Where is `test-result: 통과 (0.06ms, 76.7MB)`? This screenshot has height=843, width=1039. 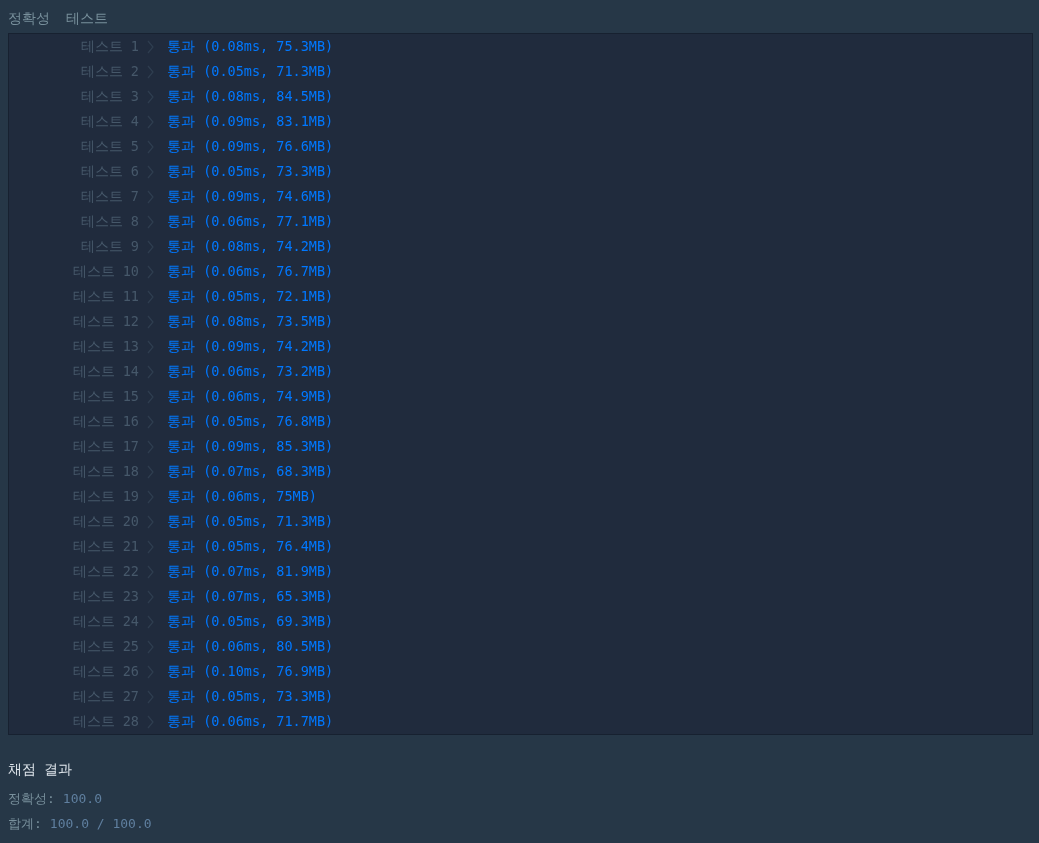
test-result: 통과 (0.06ms, 76.7MB) is located at coordinates (250, 271).